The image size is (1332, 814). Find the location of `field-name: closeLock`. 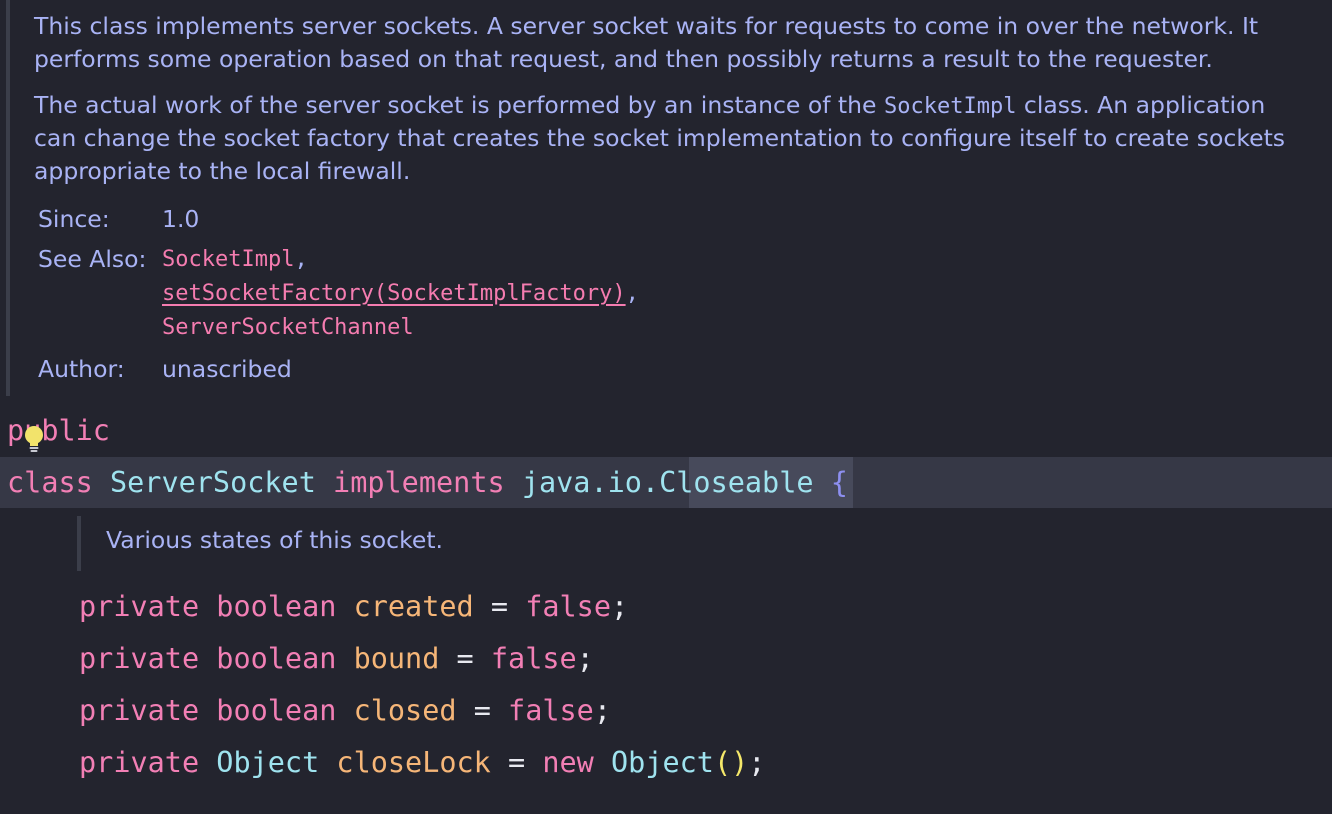

field-name: closeLock is located at coordinates (413, 762).